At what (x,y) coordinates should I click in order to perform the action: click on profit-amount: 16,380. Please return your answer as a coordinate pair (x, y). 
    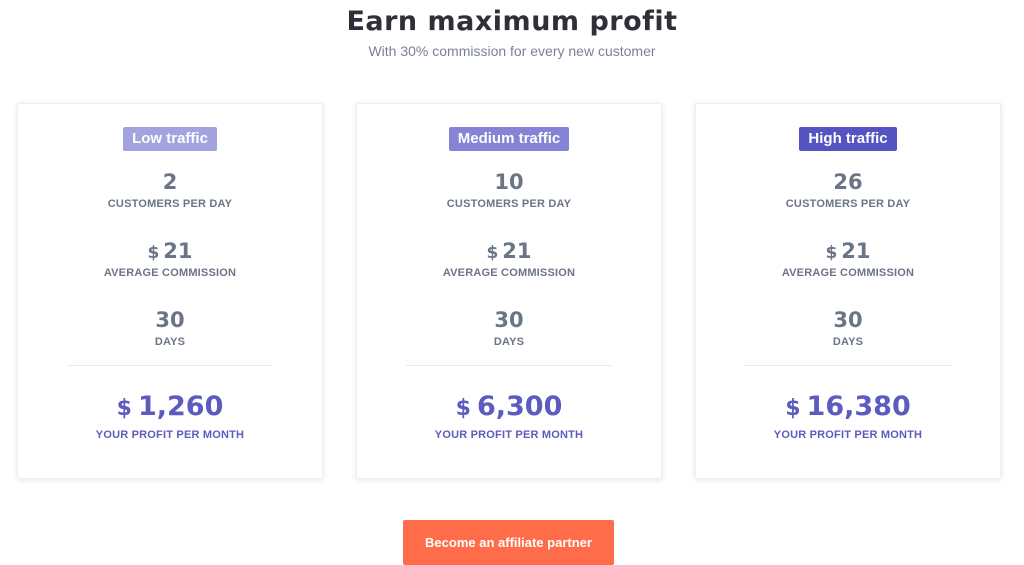
    Looking at the image, I should click on (858, 406).